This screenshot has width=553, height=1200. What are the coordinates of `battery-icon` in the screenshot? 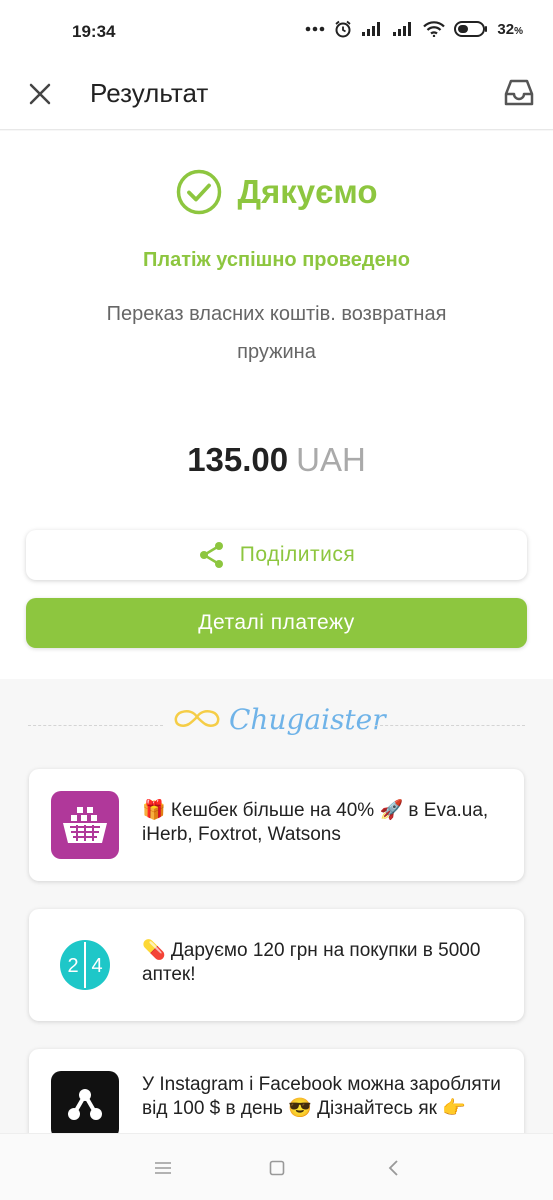 It's located at (471, 29).